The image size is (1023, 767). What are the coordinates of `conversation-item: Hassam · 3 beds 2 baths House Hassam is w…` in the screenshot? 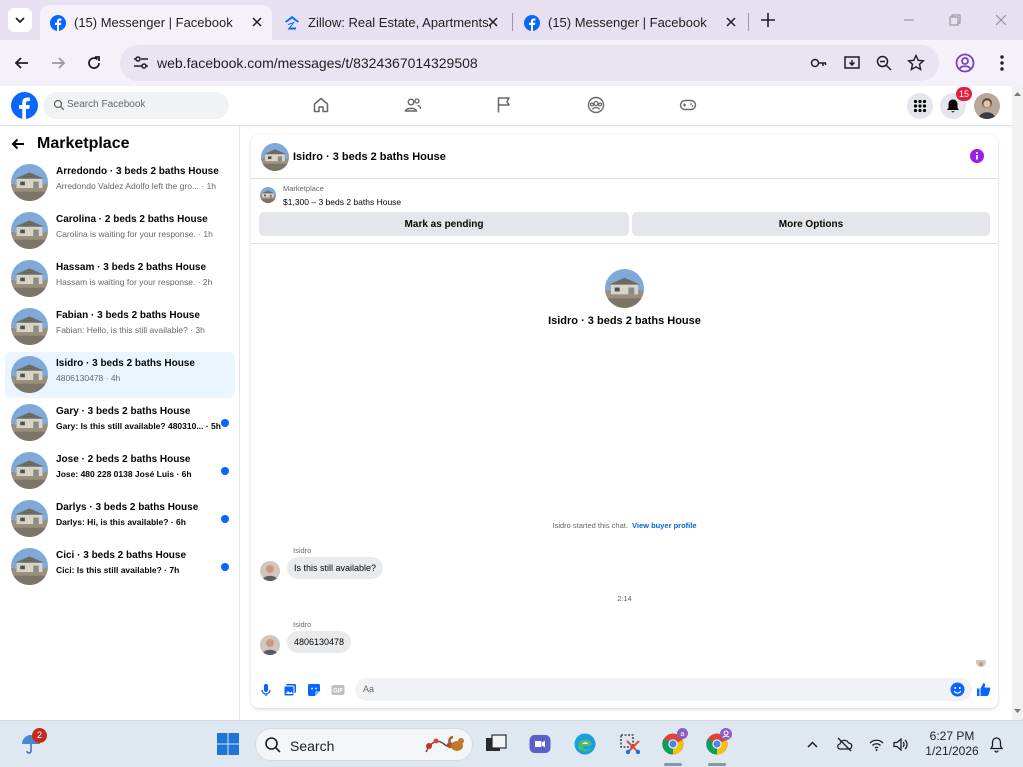 It's located at (120, 279).